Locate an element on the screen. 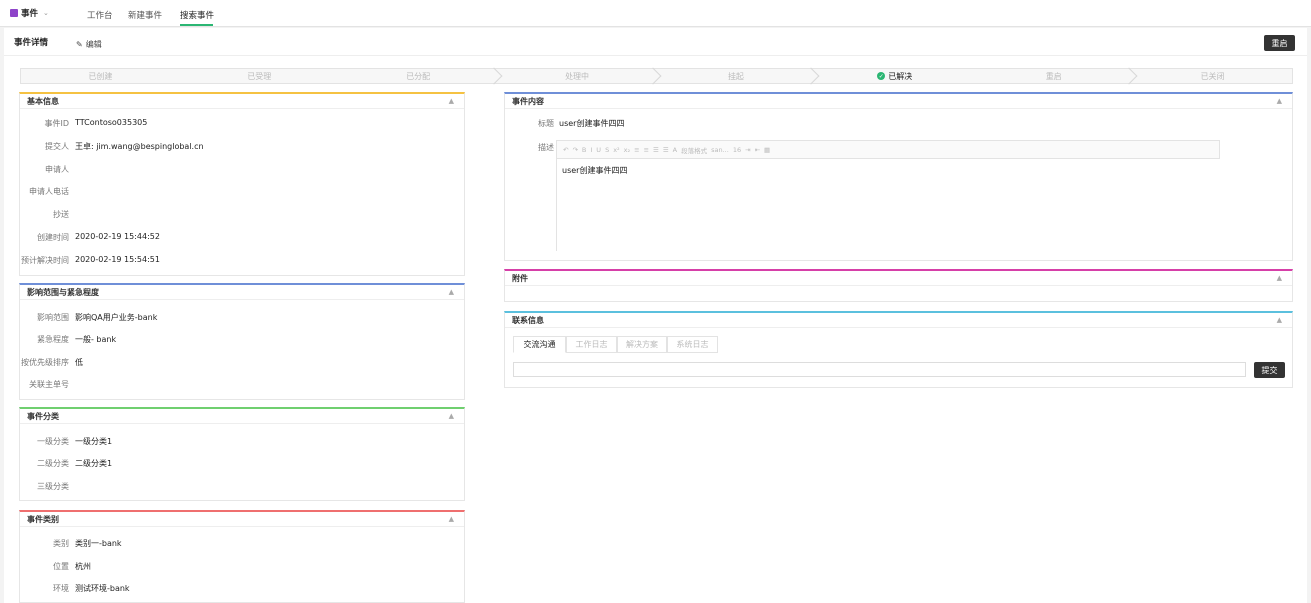 The image size is (1311, 603). field-value: 二级分类1 is located at coordinates (94, 463).